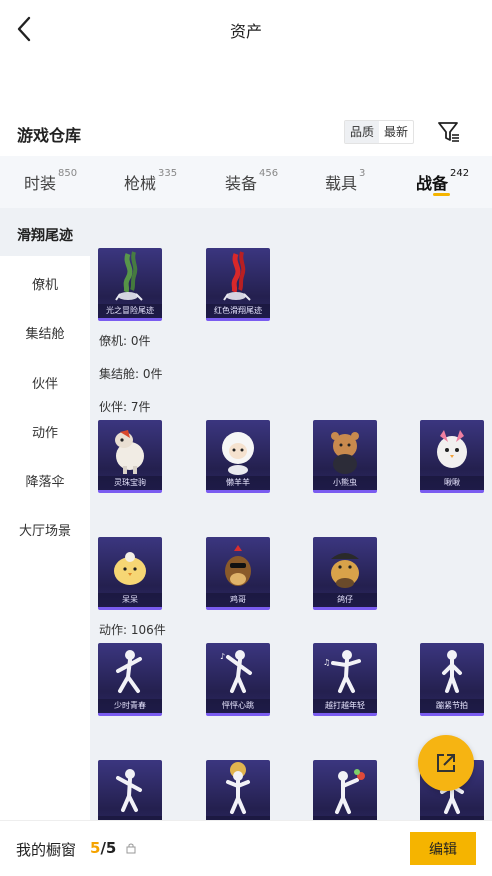 The width and height of the screenshot is (492, 876). I want to click on item-name: 啾啾, so click(452, 483).